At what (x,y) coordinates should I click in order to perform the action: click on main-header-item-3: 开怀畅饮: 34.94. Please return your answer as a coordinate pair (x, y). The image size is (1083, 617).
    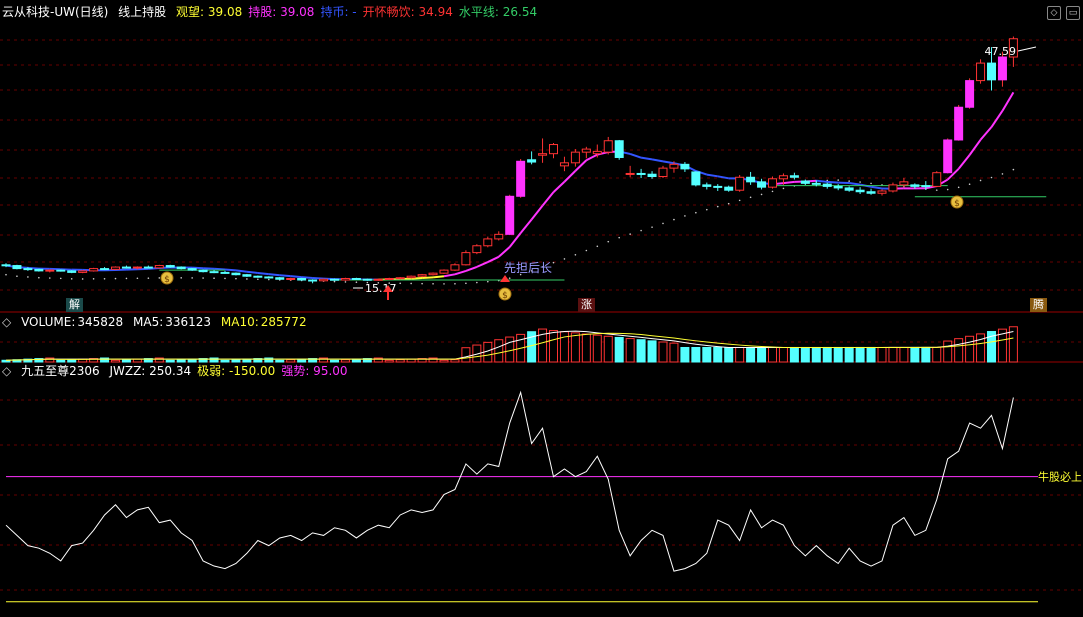
    Looking at the image, I should click on (407, 12).